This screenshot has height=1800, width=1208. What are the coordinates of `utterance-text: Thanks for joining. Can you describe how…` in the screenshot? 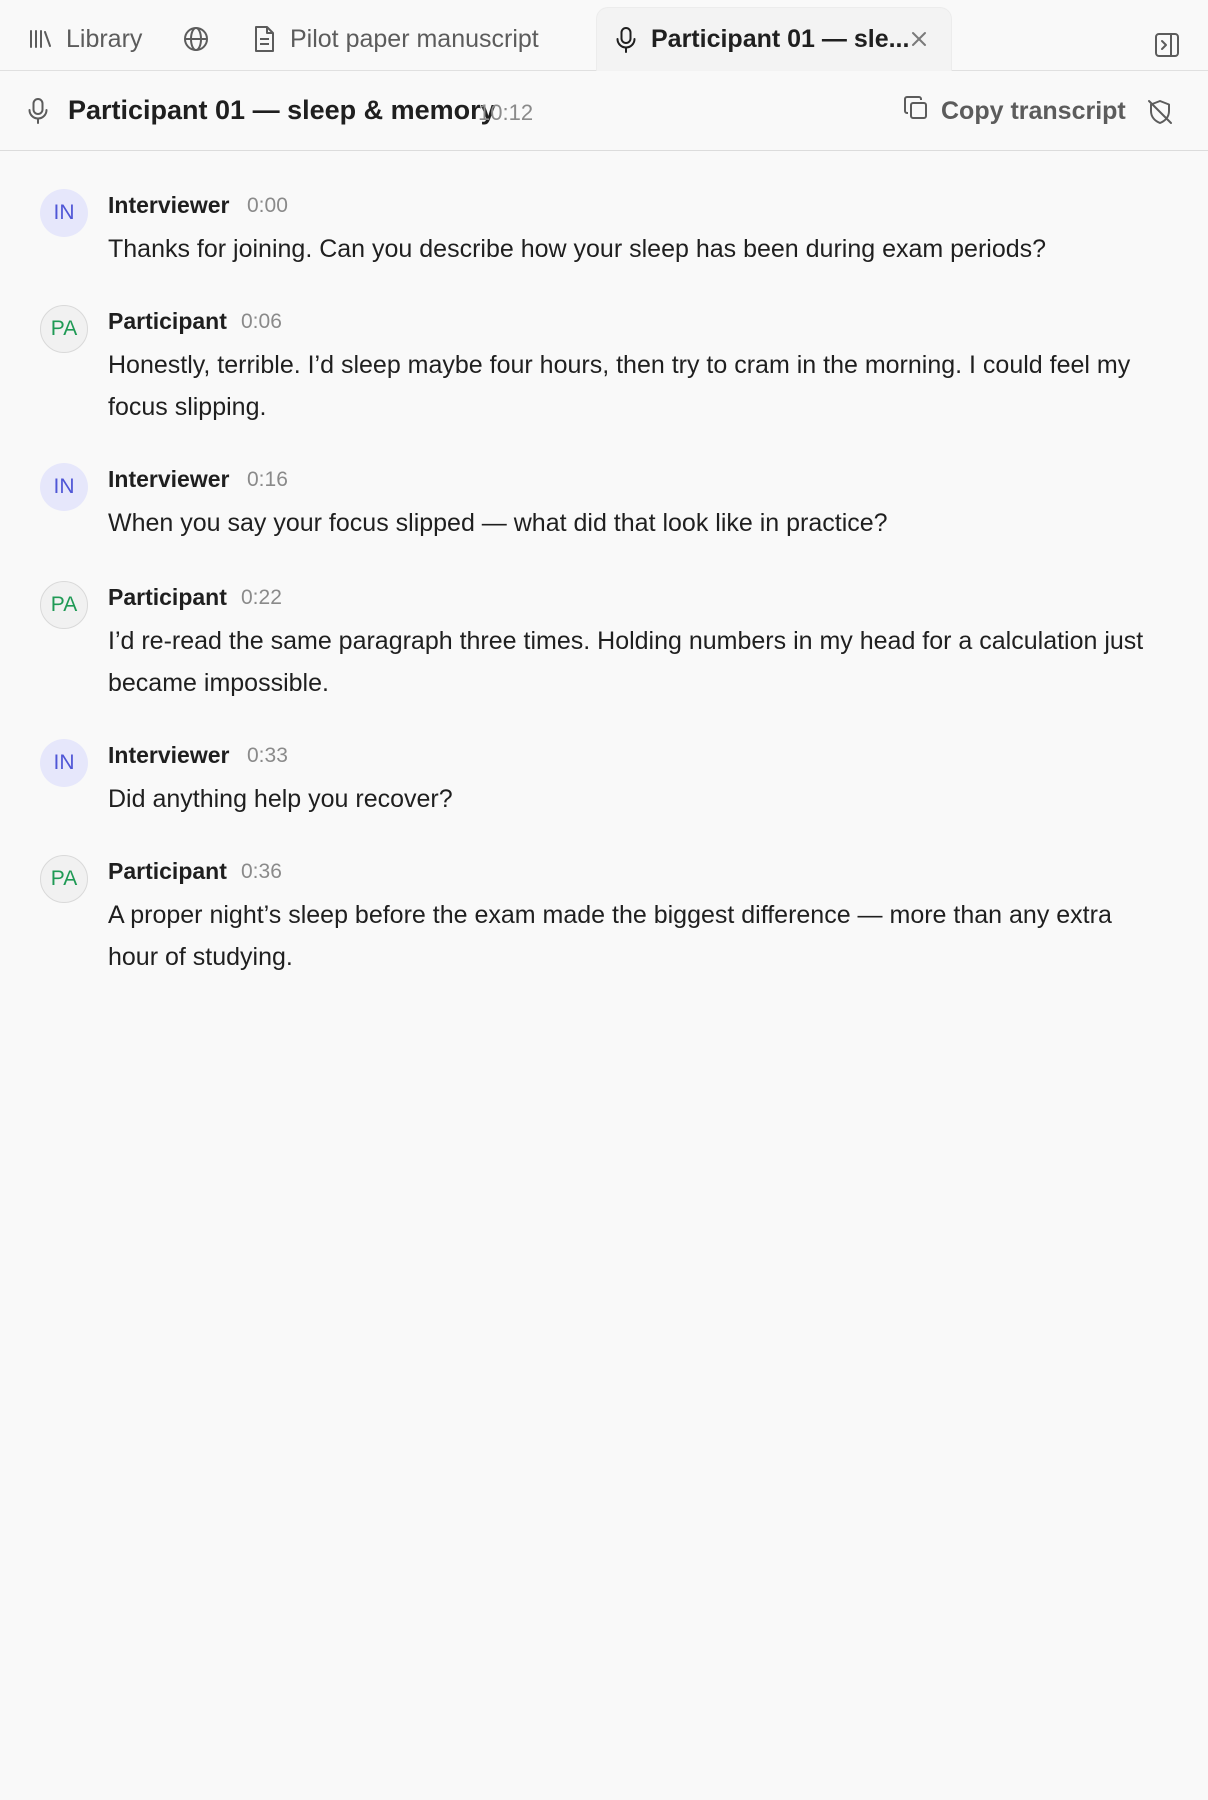 It's located at (577, 249).